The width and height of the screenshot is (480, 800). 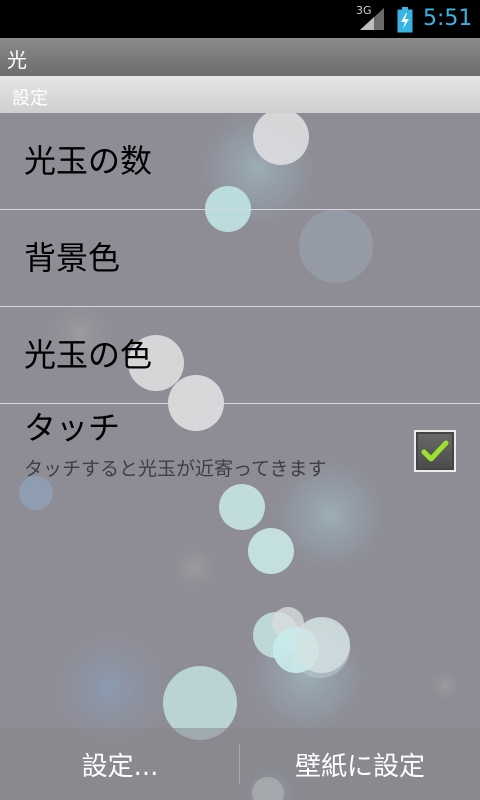 What do you see at coordinates (240, 161) in the screenshot?
I see `pref-item-orb-count: 光玉の数` at bounding box center [240, 161].